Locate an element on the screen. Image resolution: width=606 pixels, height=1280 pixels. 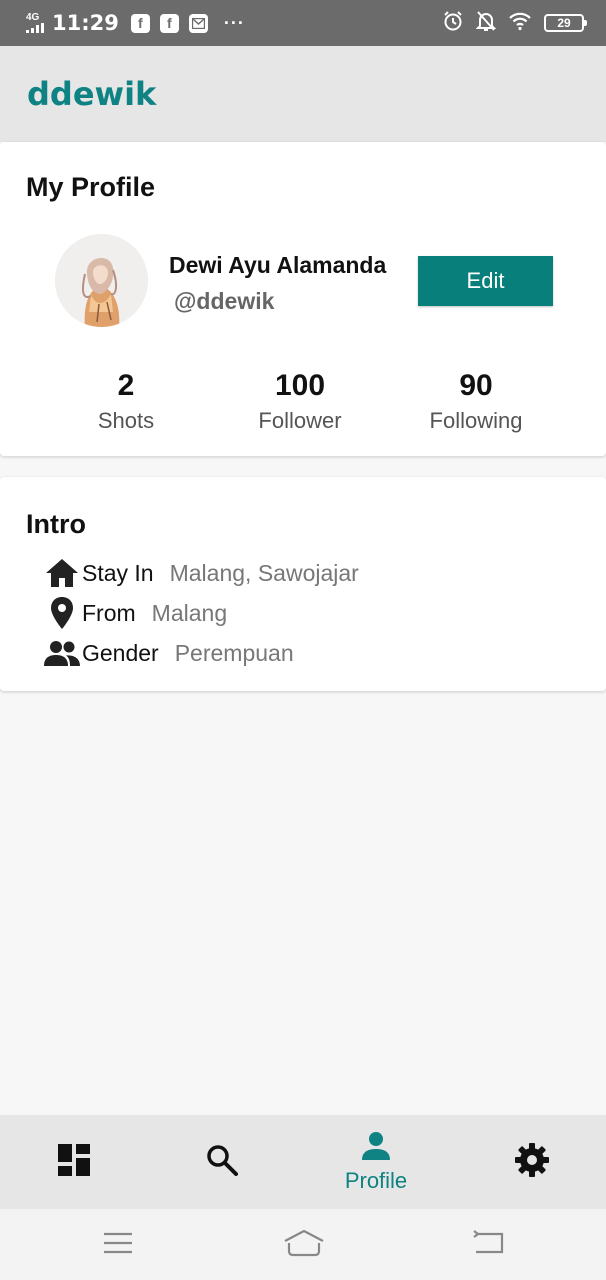
people-icon is located at coordinates (62, 653).